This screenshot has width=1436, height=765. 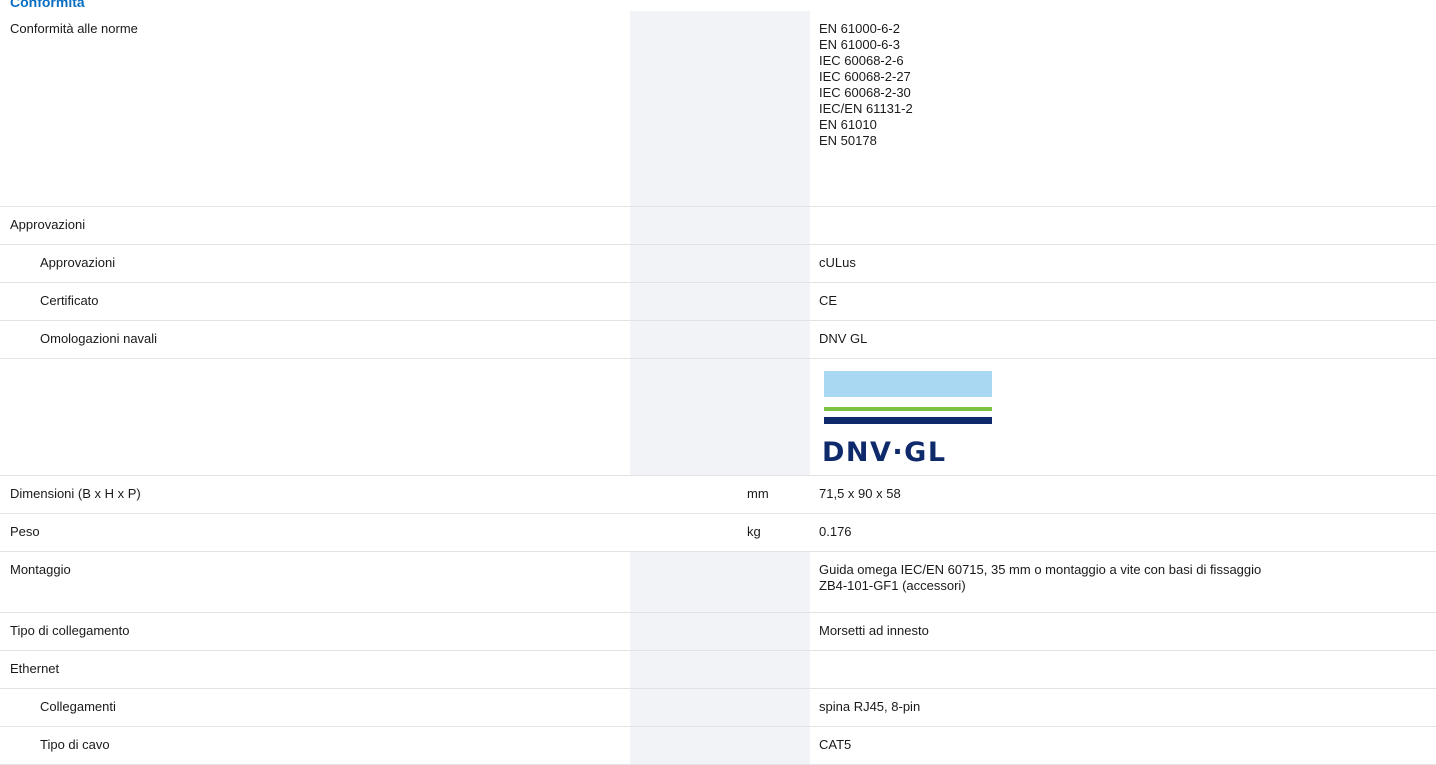 What do you see at coordinates (848, 140) in the screenshot?
I see `value-line: EN 50178` at bounding box center [848, 140].